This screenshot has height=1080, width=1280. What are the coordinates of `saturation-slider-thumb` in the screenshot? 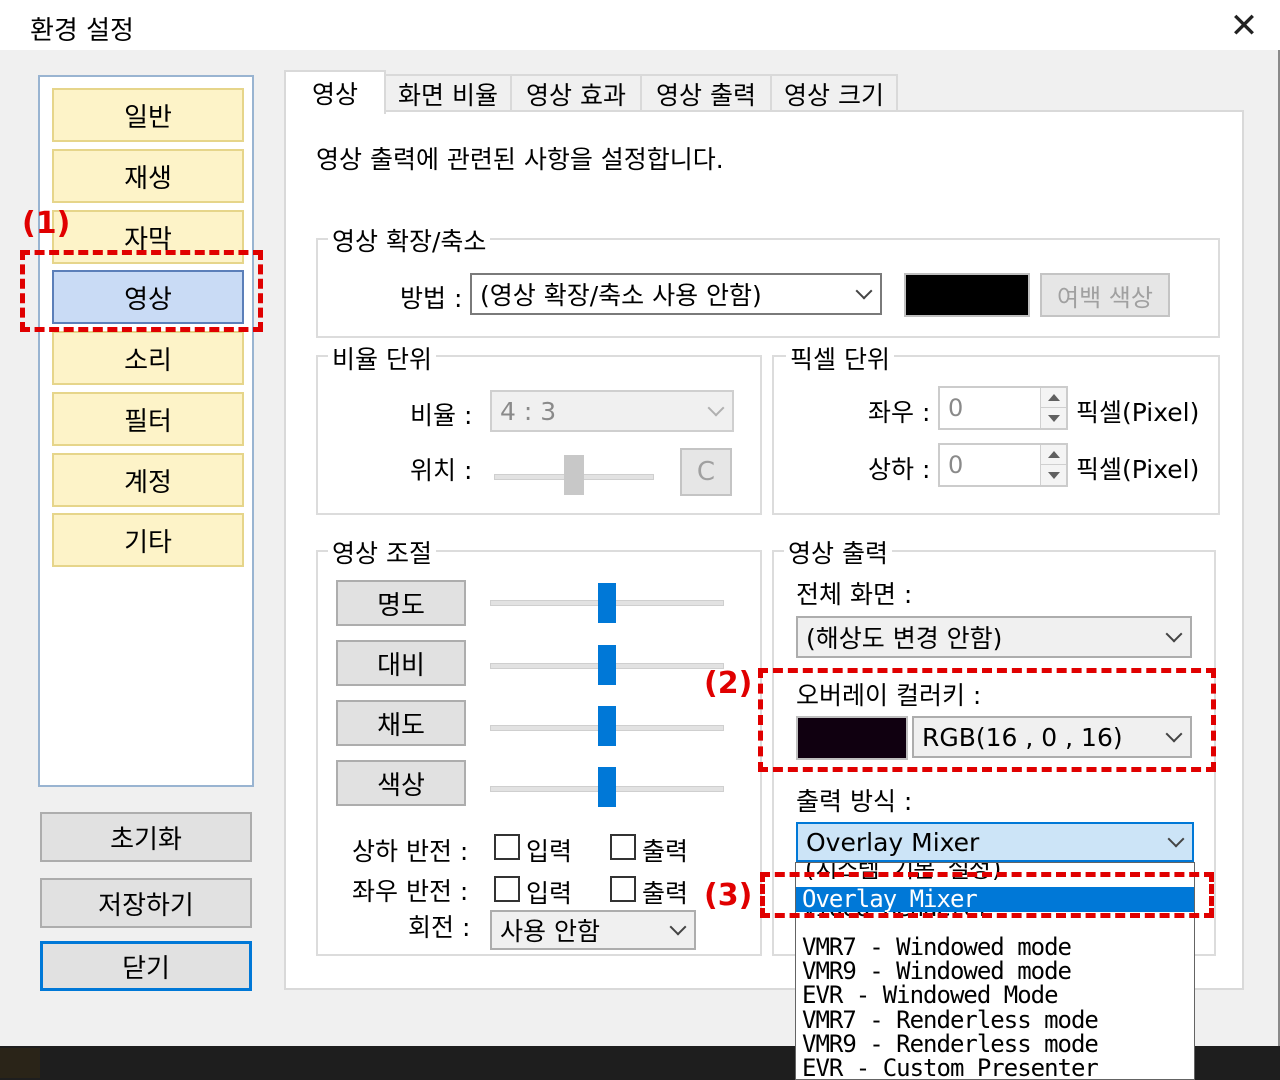 It's located at (607, 726).